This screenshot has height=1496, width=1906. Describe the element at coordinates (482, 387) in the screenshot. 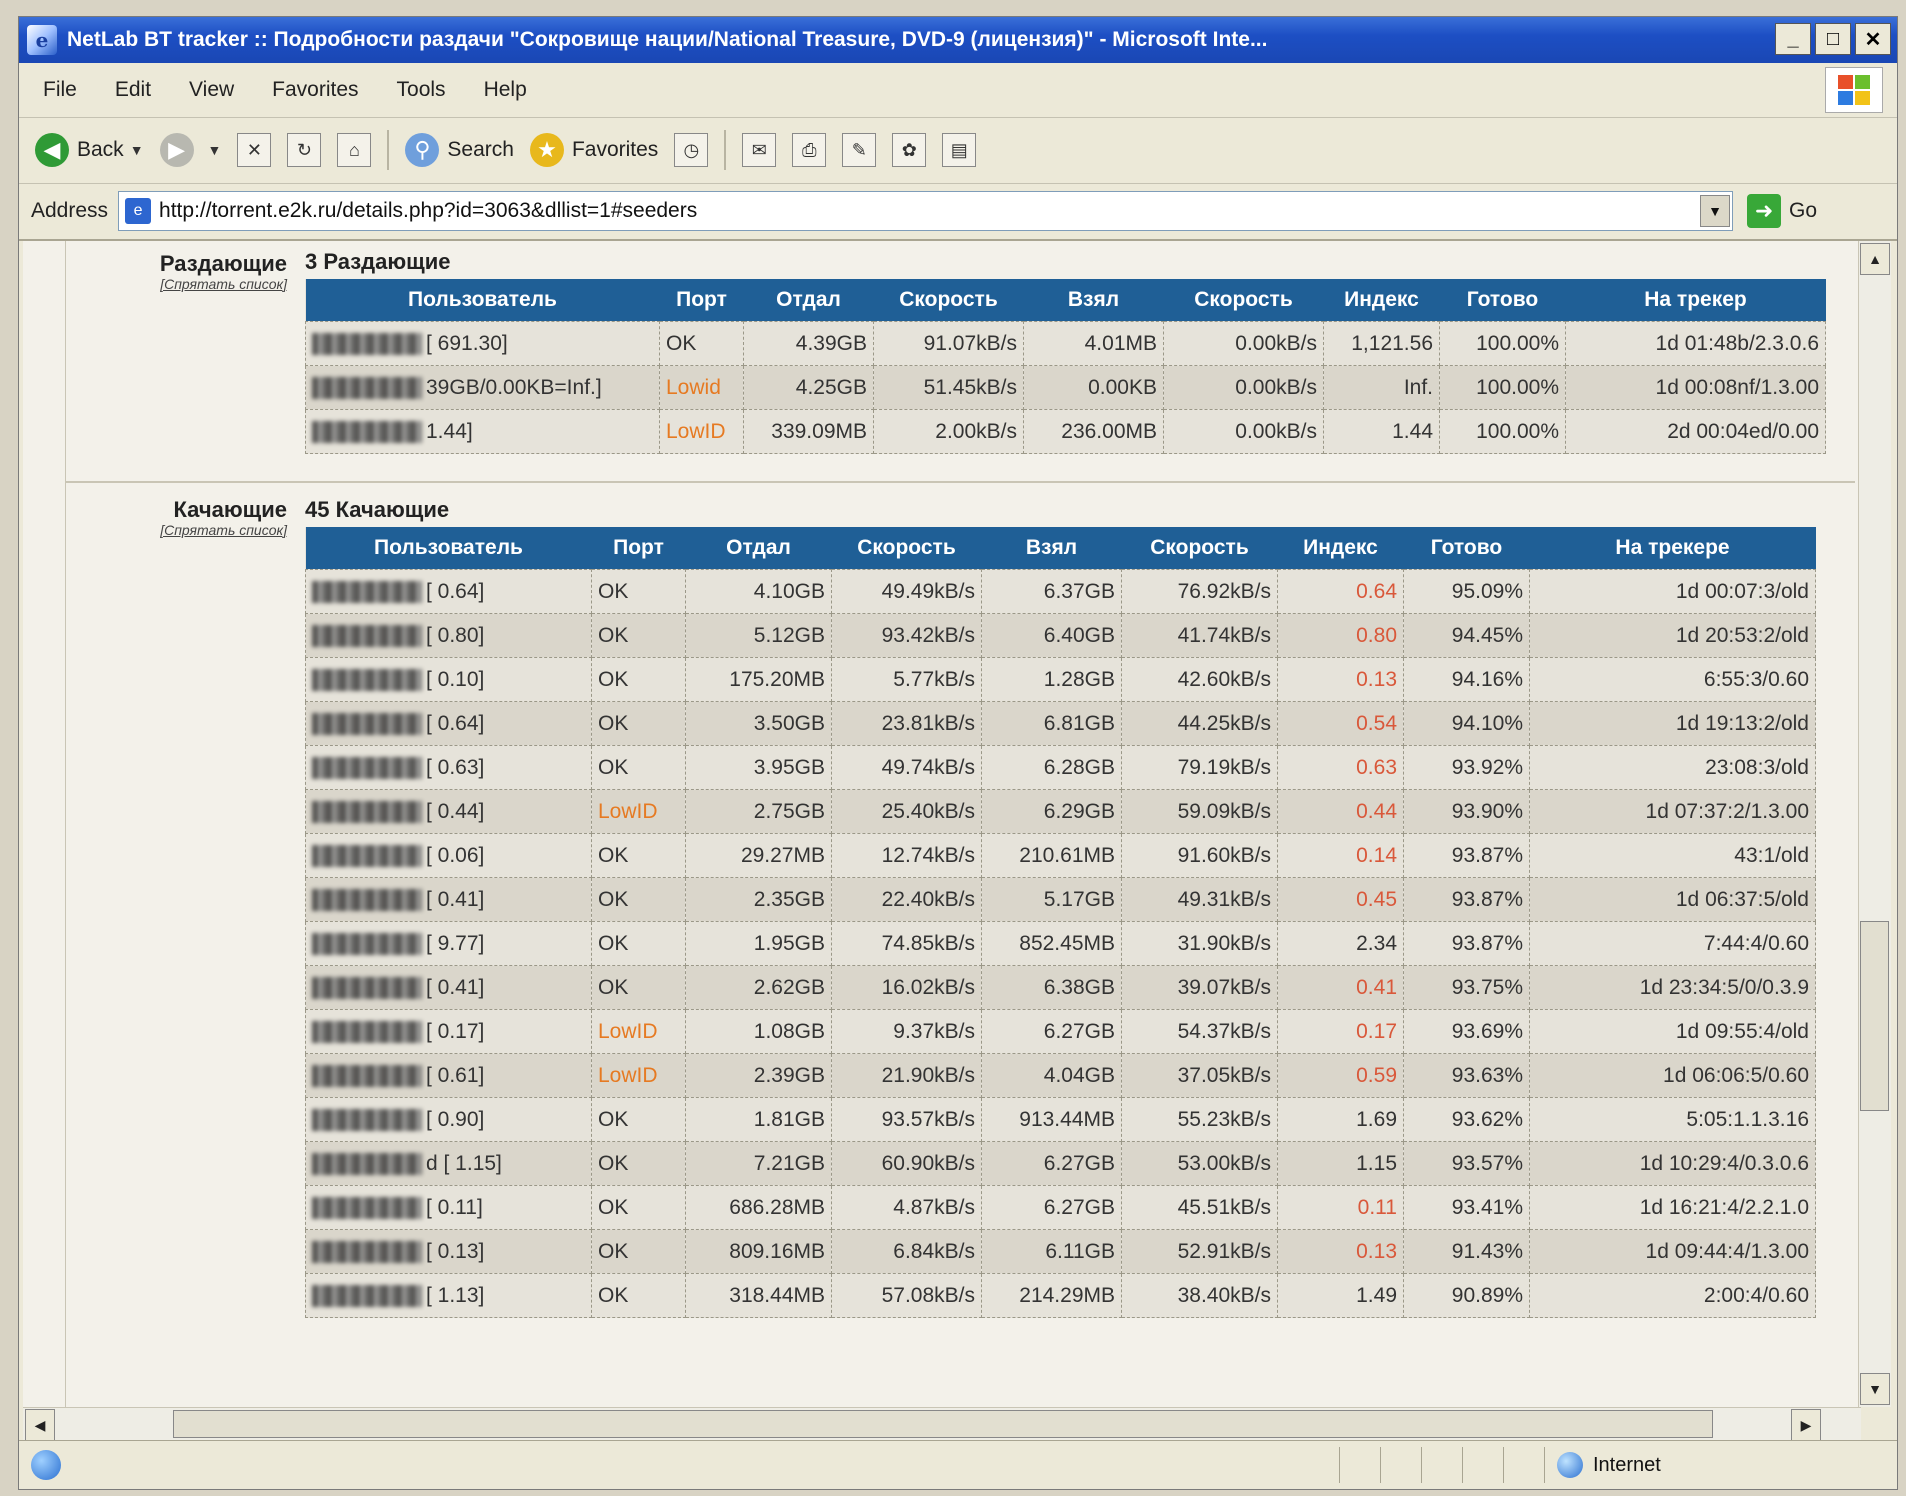

I see `cell-user: 39GB/0.00KB=Inf.]` at that location.